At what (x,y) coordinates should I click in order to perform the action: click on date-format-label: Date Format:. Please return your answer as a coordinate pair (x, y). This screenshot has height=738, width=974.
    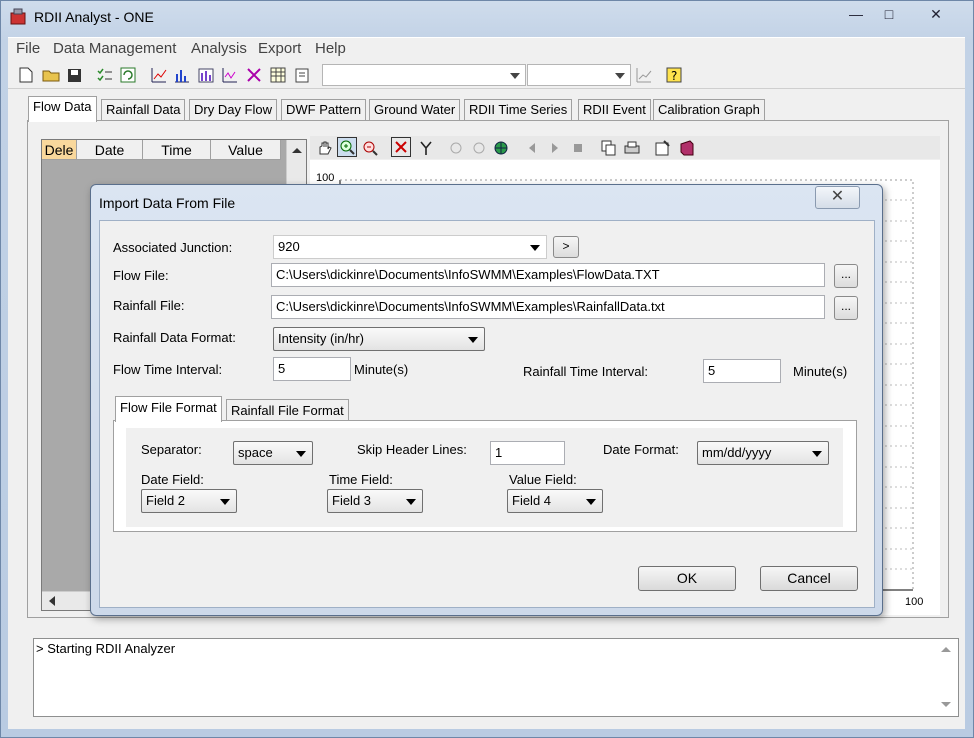
    Looking at the image, I should click on (641, 449).